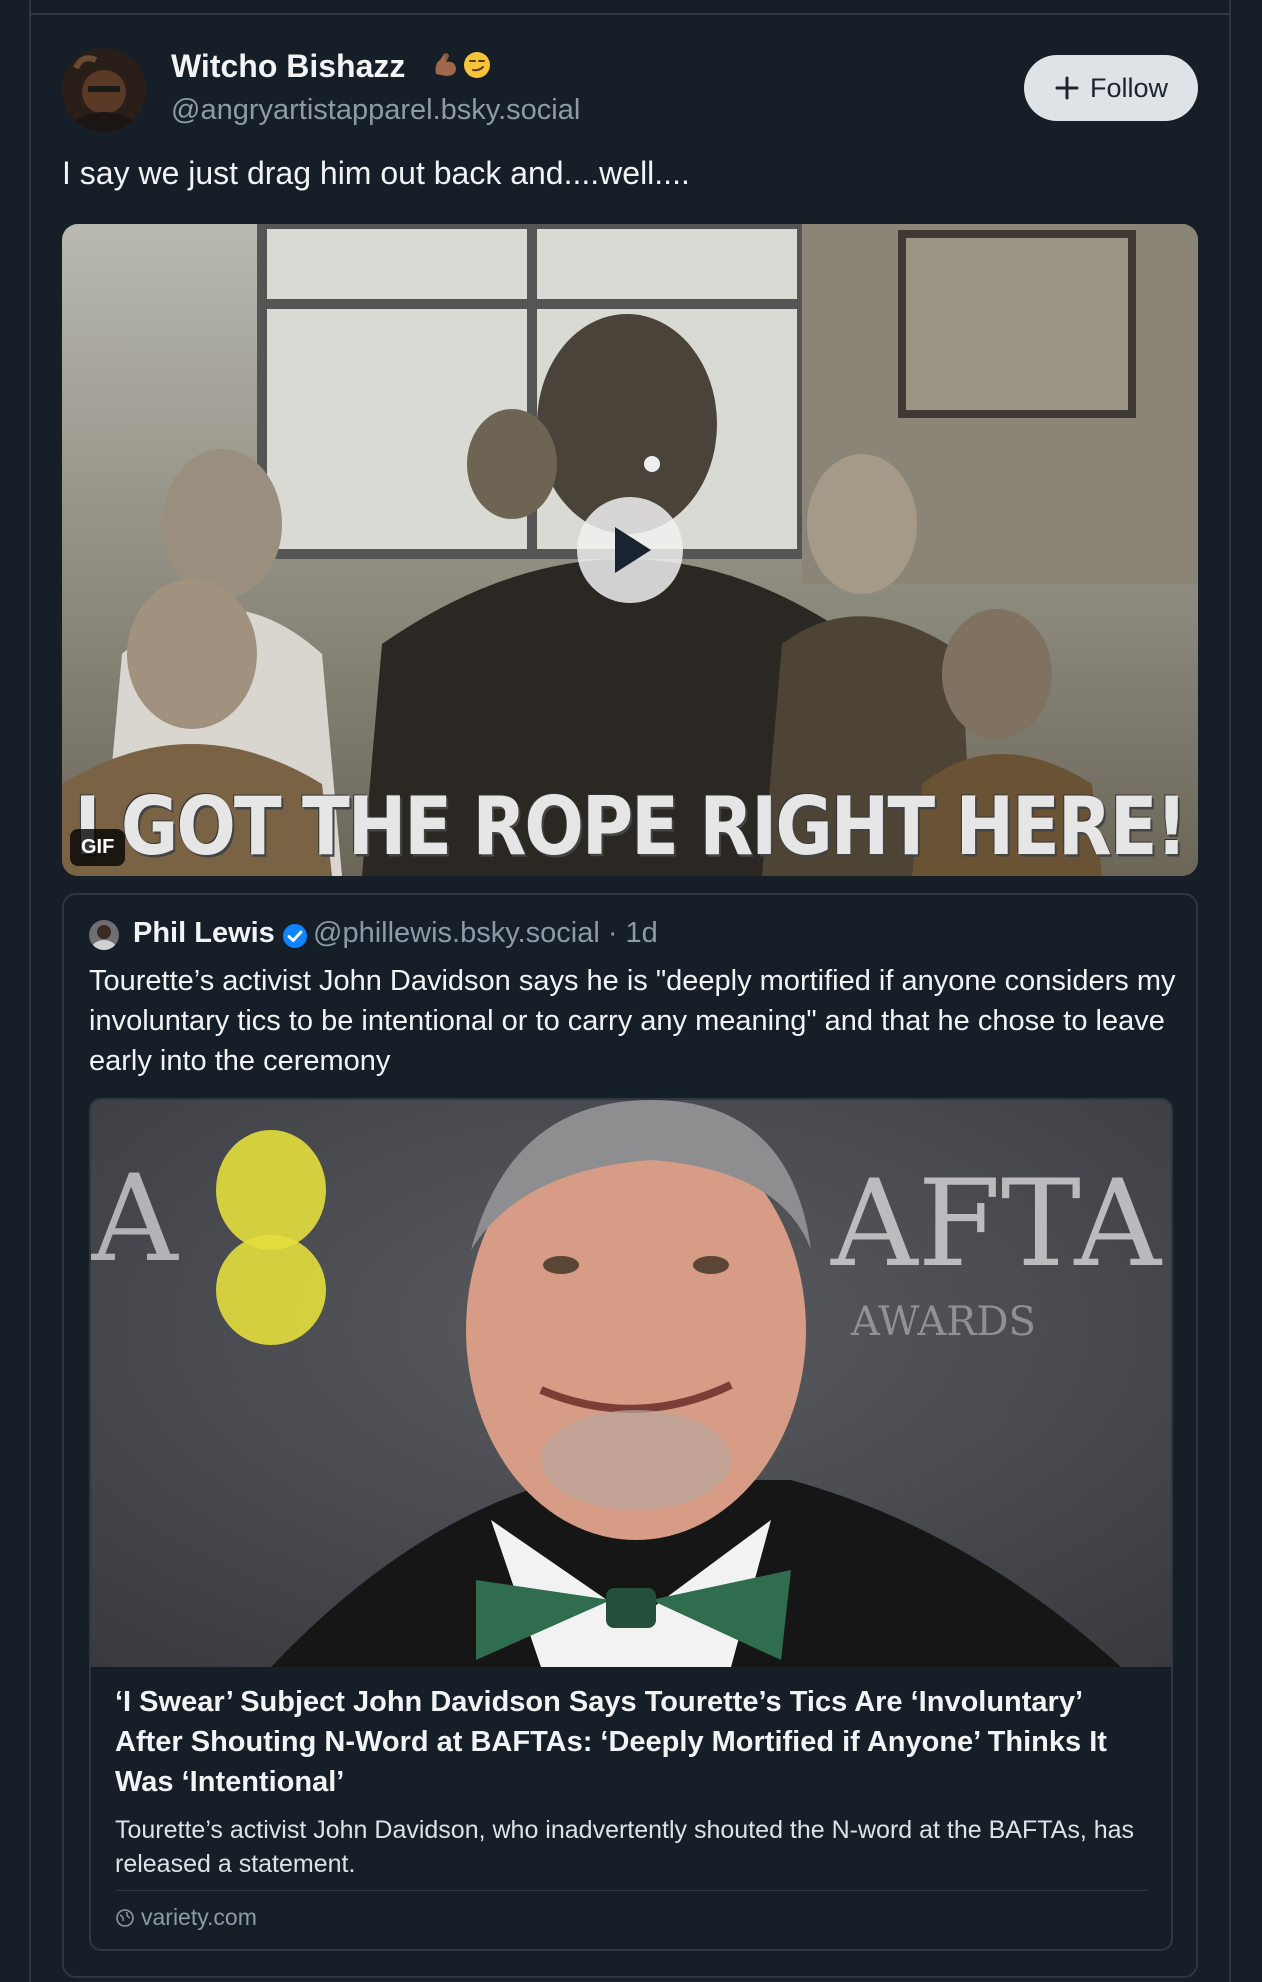 Image resolution: width=1262 pixels, height=1982 pixels. I want to click on quoted-author-name: Phil Lewis, so click(204, 933).